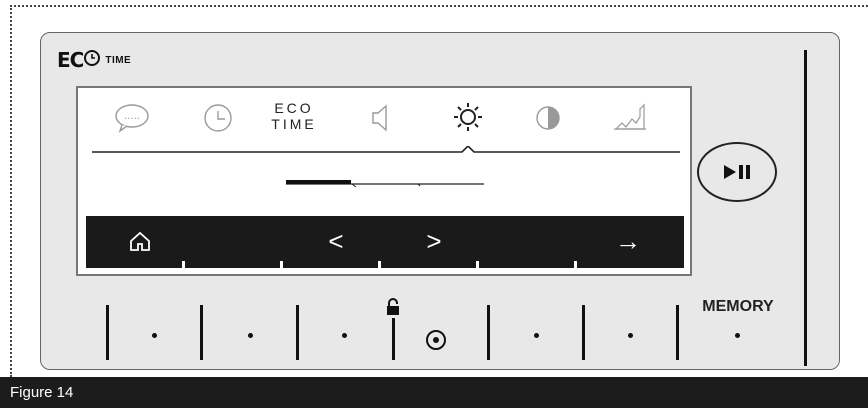 The width and height of the screenshot is (868, 408). I want to click on eco-time-line1: ECO, so click(294, 108).